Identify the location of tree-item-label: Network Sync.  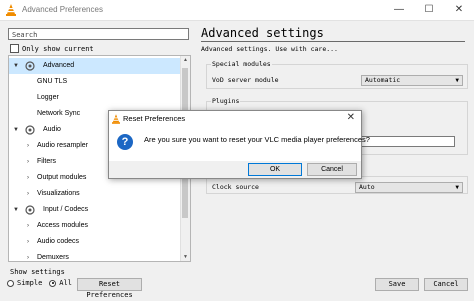
(59, 113).